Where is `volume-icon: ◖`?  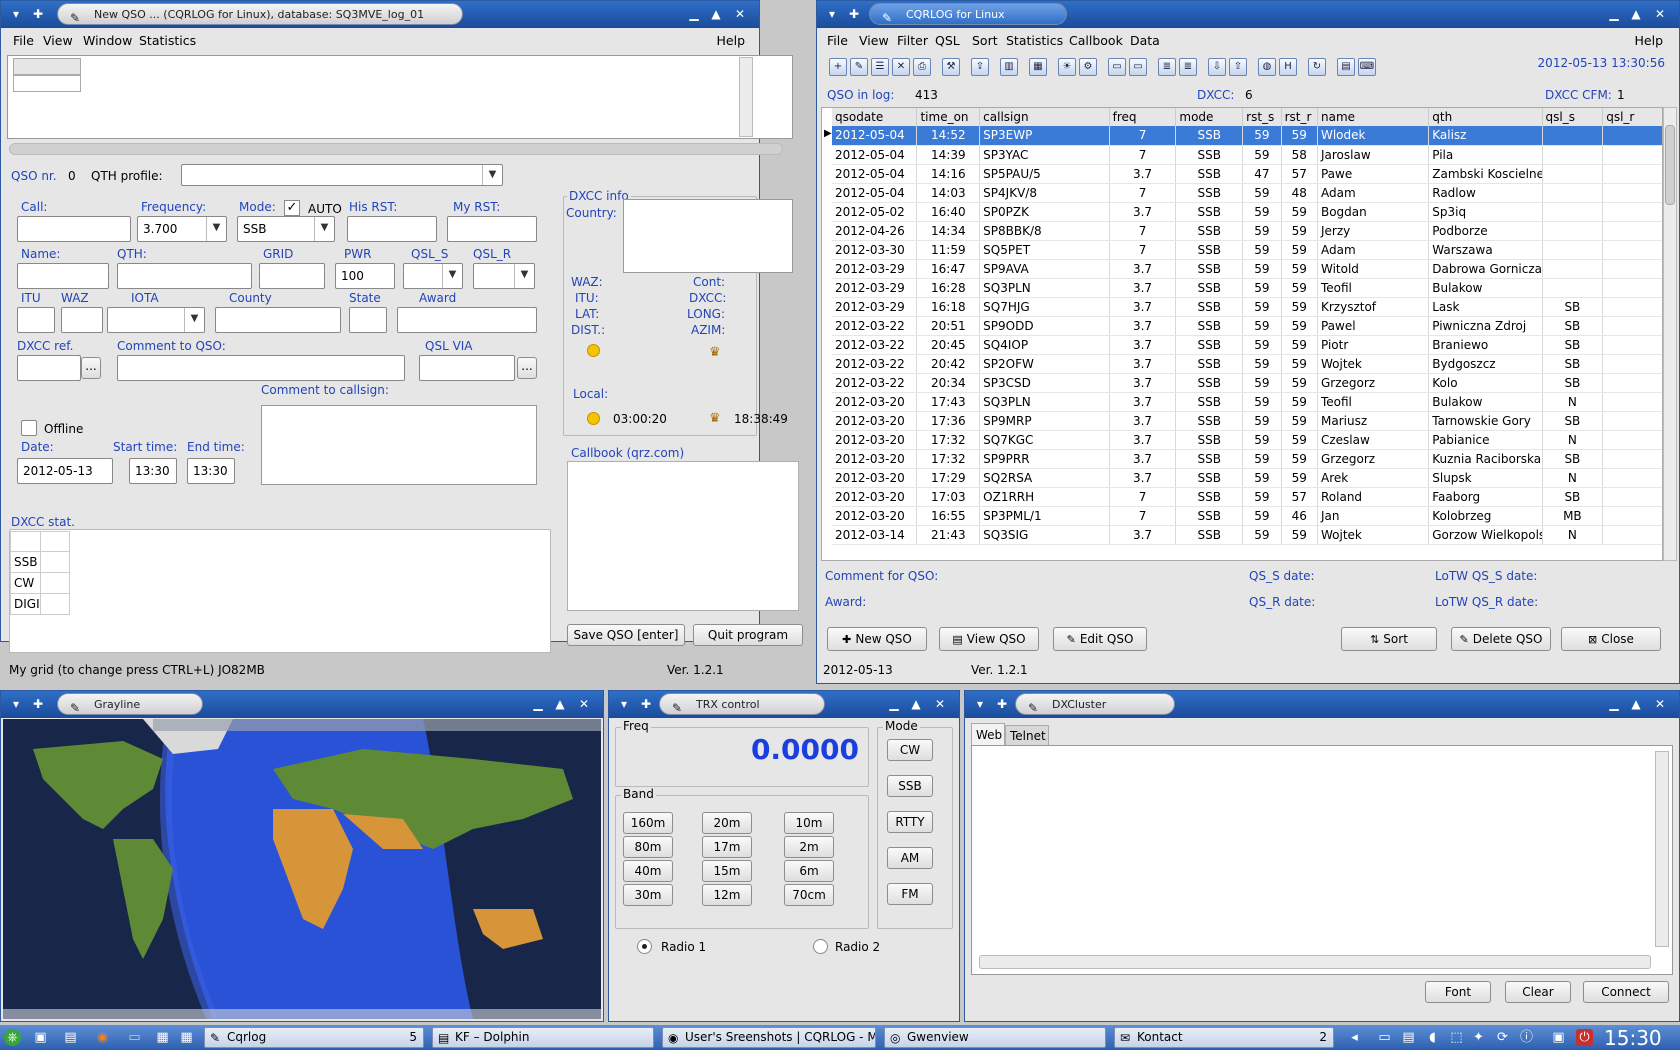
volume-icon: ◖ is located at coordinates (1432, 1037).